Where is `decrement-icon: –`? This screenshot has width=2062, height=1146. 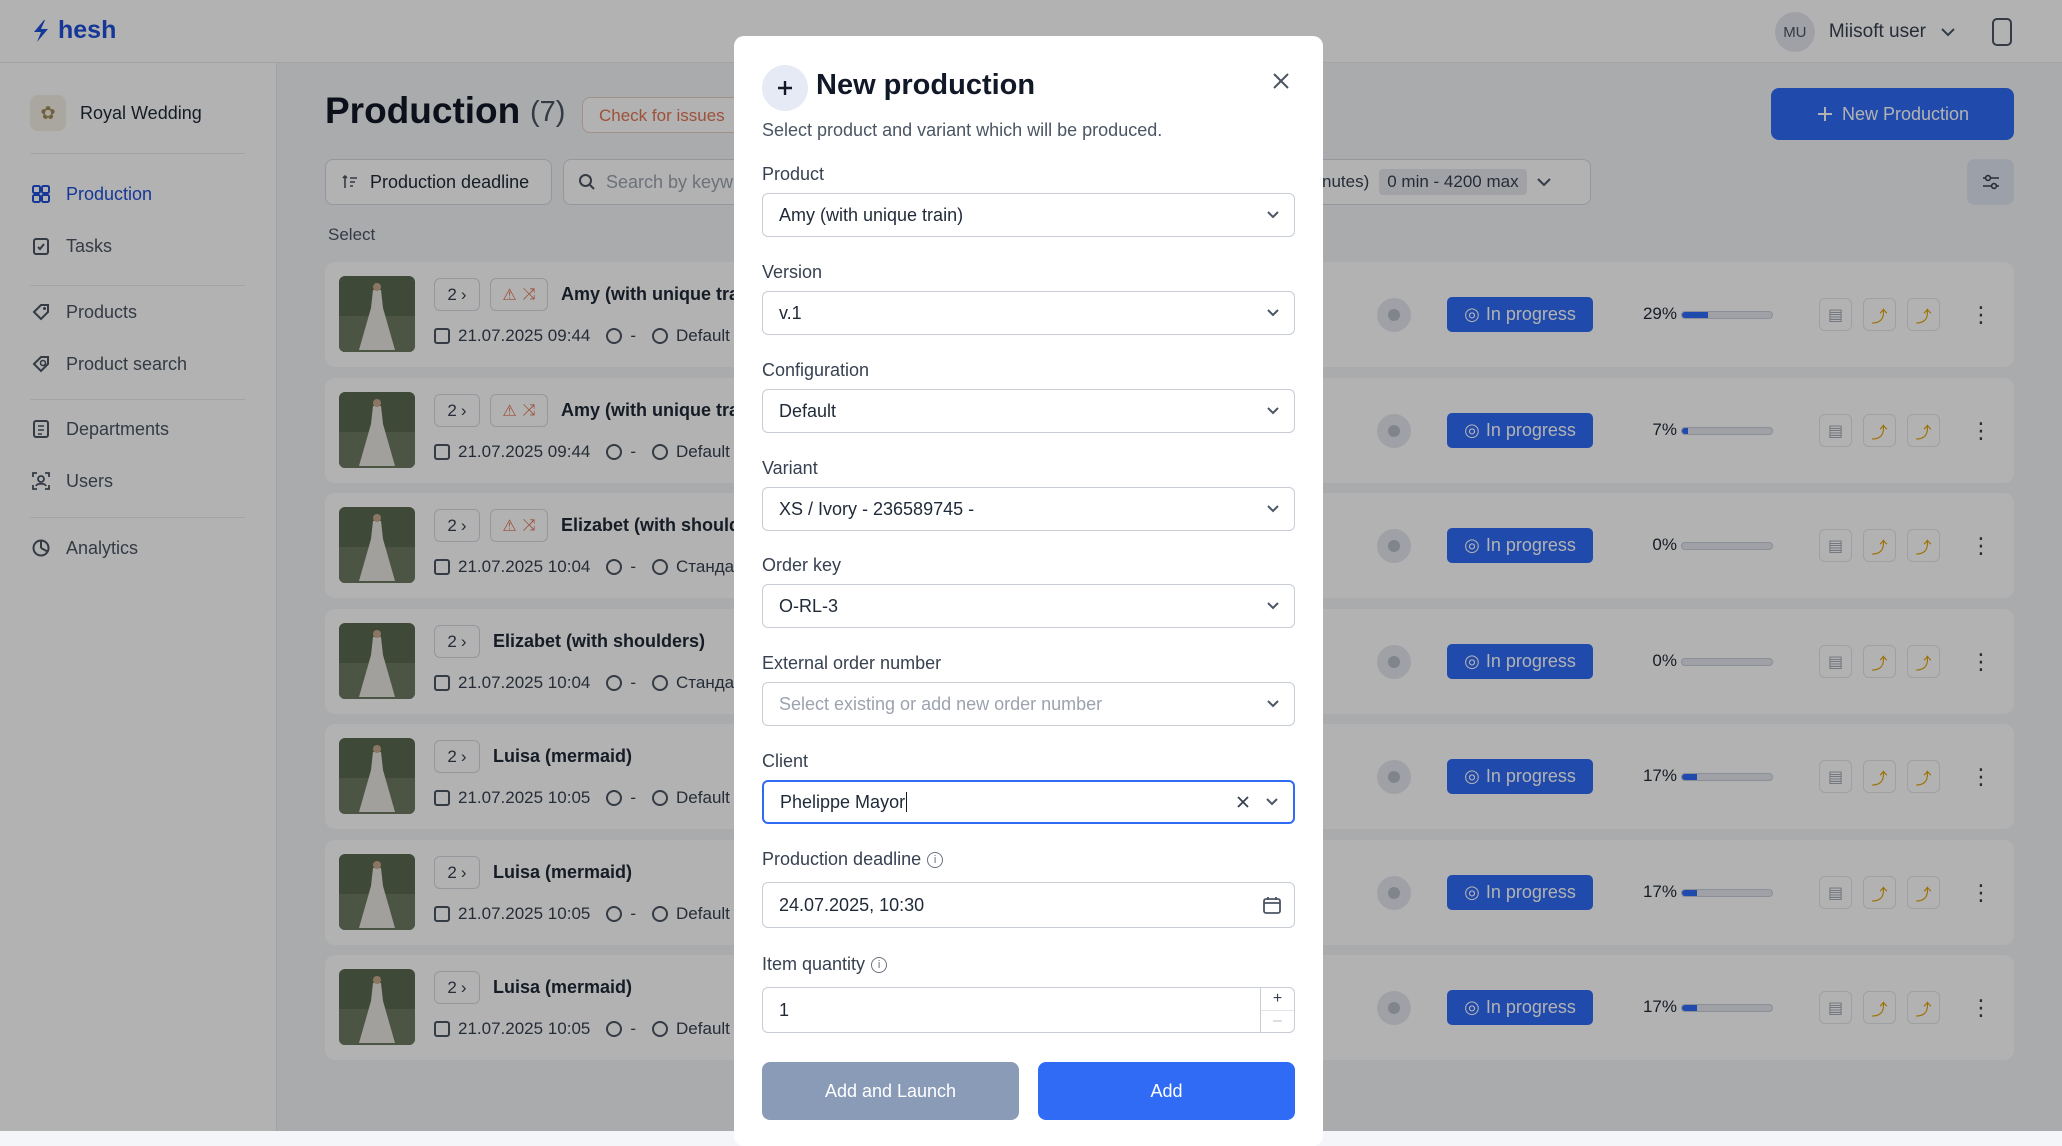
decrement-icon: – is located at coordinates (1277, 1021).